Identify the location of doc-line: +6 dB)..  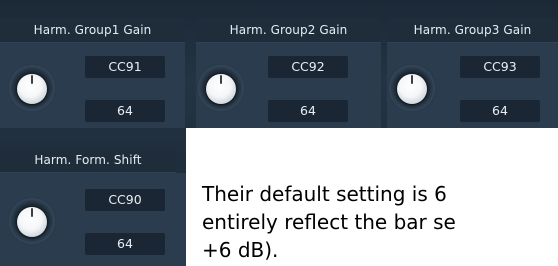
(240, 250).